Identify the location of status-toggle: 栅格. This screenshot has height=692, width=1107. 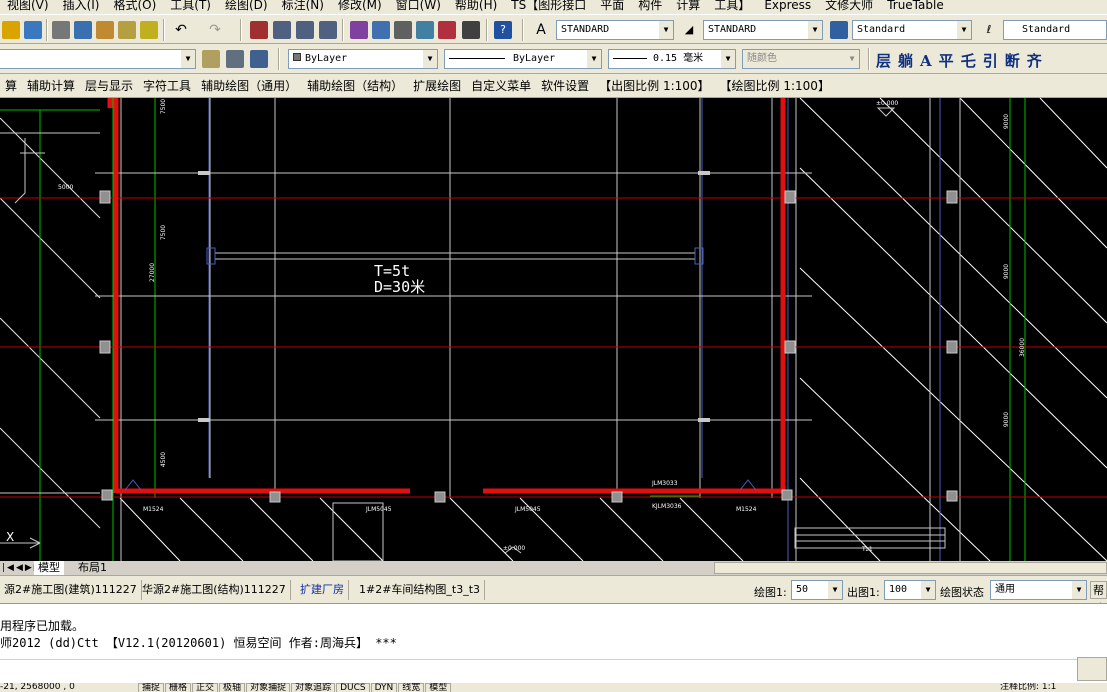
(178, 687).